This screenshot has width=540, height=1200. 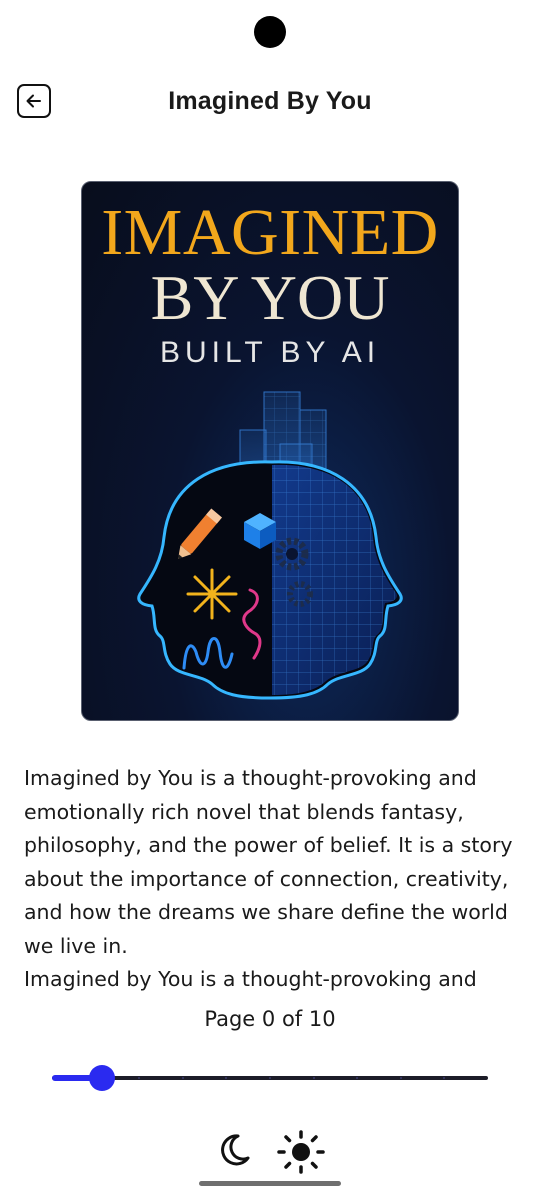 I want to click on sun-icon, so click(x=301, y=1152).